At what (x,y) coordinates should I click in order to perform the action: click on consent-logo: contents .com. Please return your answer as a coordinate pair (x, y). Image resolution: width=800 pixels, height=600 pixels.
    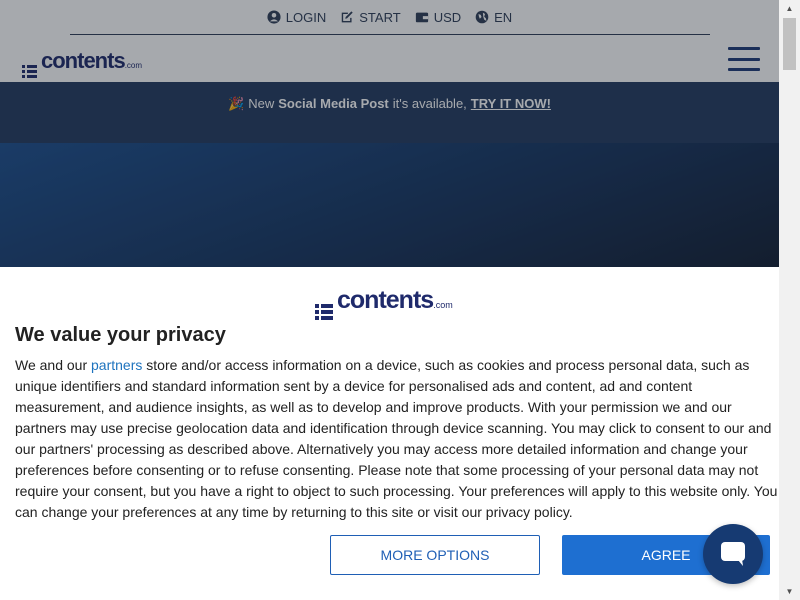
    Looking at the image, I should click on (384, 303).